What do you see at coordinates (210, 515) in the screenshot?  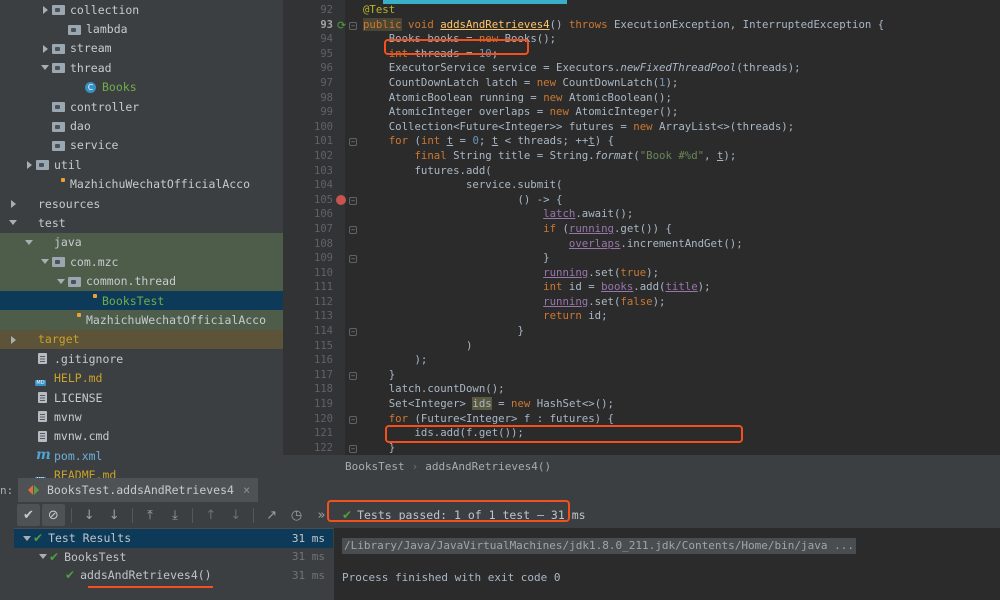 I see `previous-failed-test-button: ↑` at bounding box center [210, 515].